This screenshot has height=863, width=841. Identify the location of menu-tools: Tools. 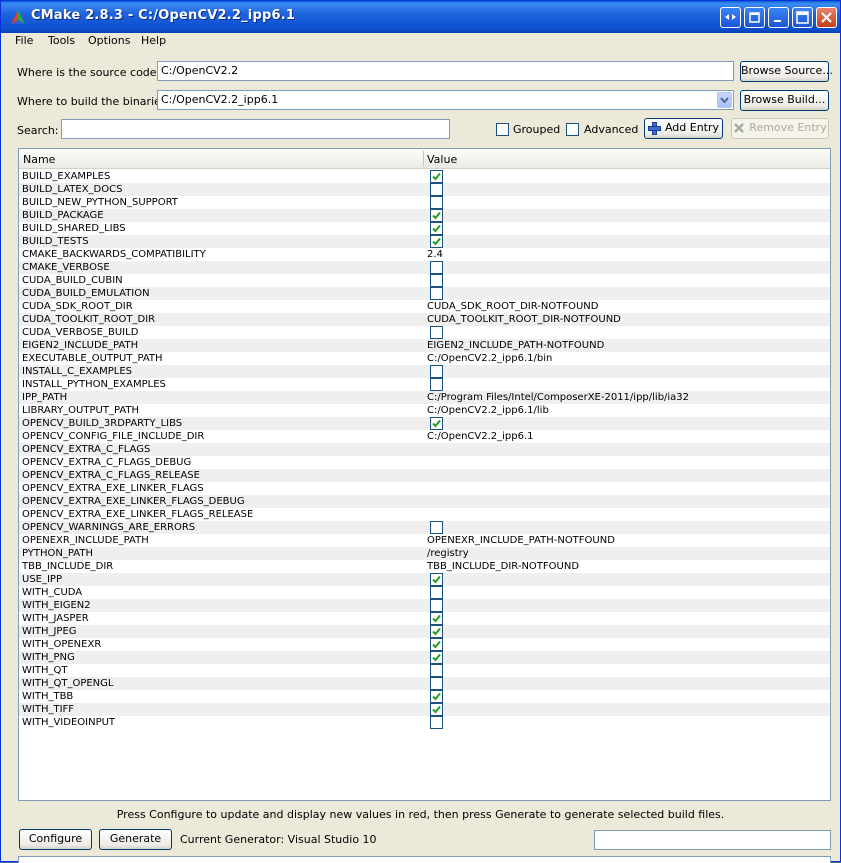
(61, 40).